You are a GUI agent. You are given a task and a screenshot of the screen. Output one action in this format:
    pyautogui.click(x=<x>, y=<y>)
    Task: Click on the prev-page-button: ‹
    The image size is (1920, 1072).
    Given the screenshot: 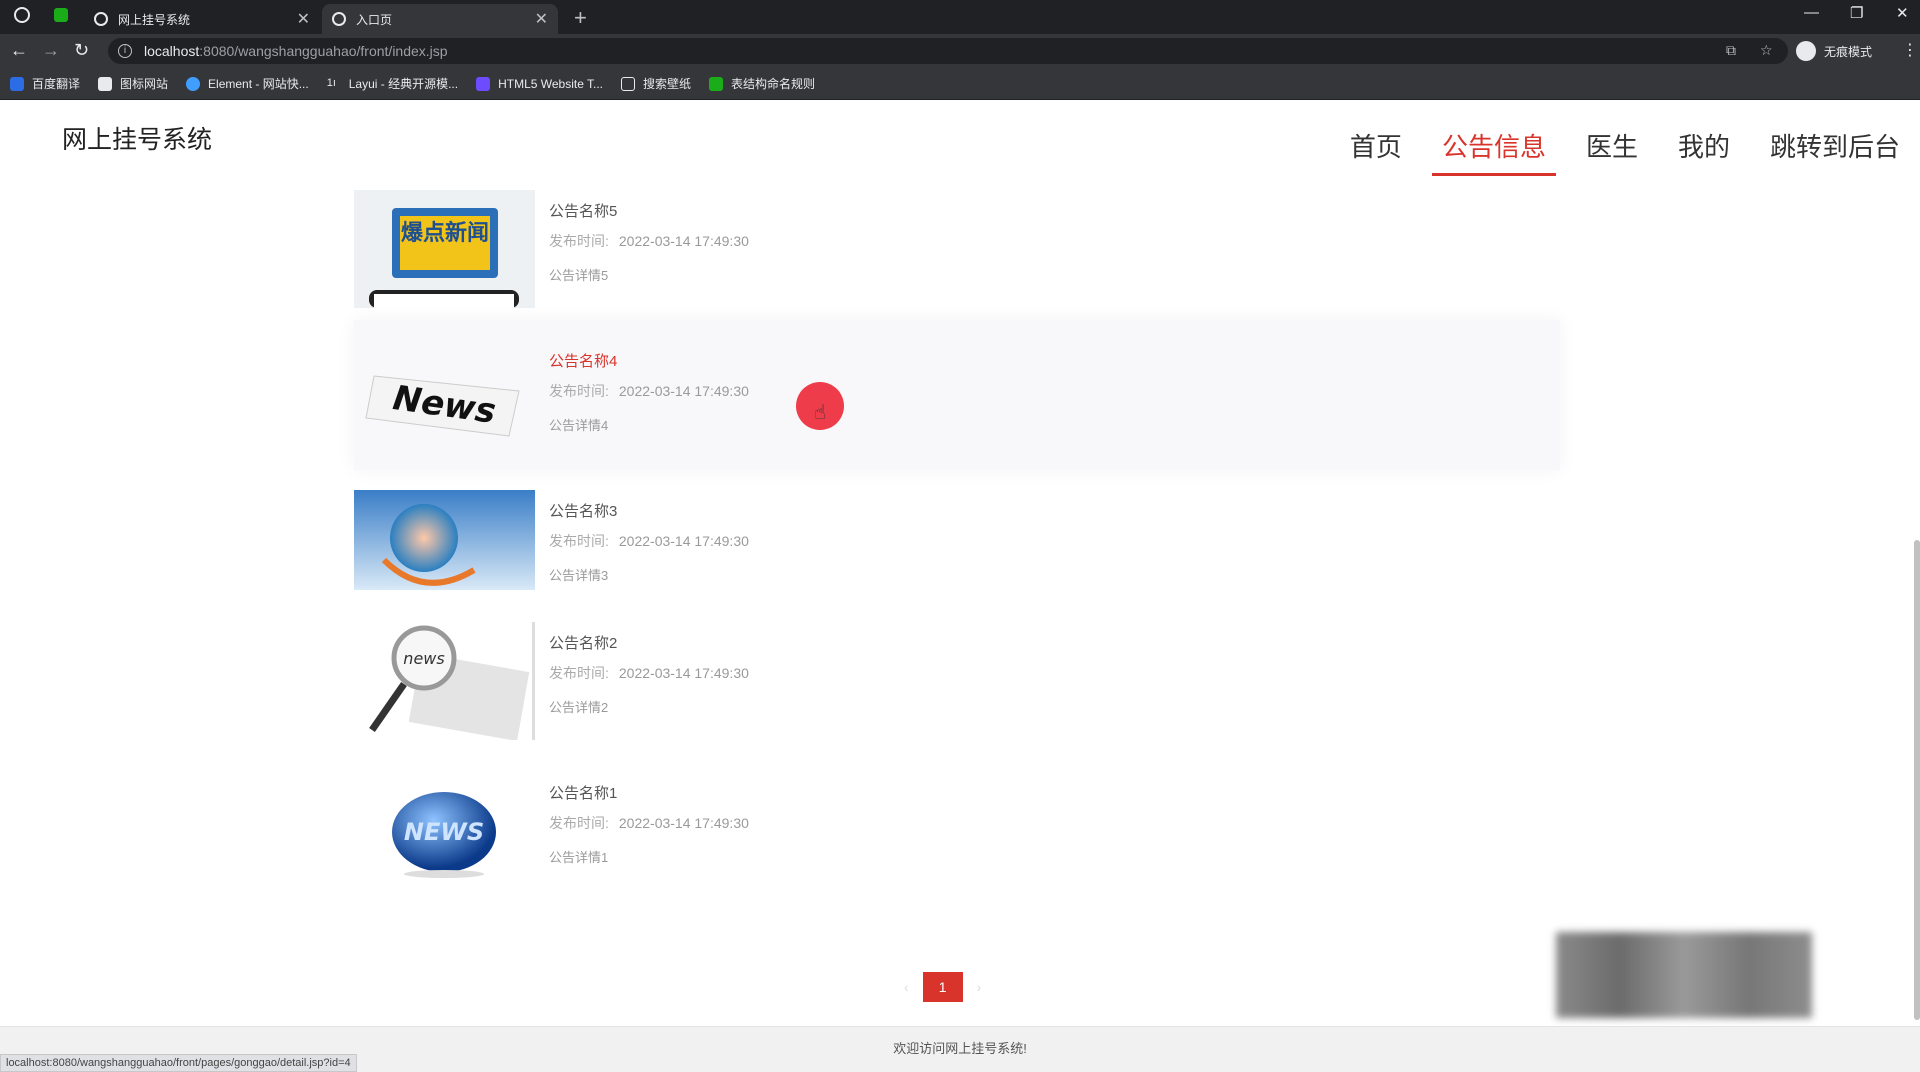 What is the action you would take?
    pyautogui.click(x=906, y=987)
    